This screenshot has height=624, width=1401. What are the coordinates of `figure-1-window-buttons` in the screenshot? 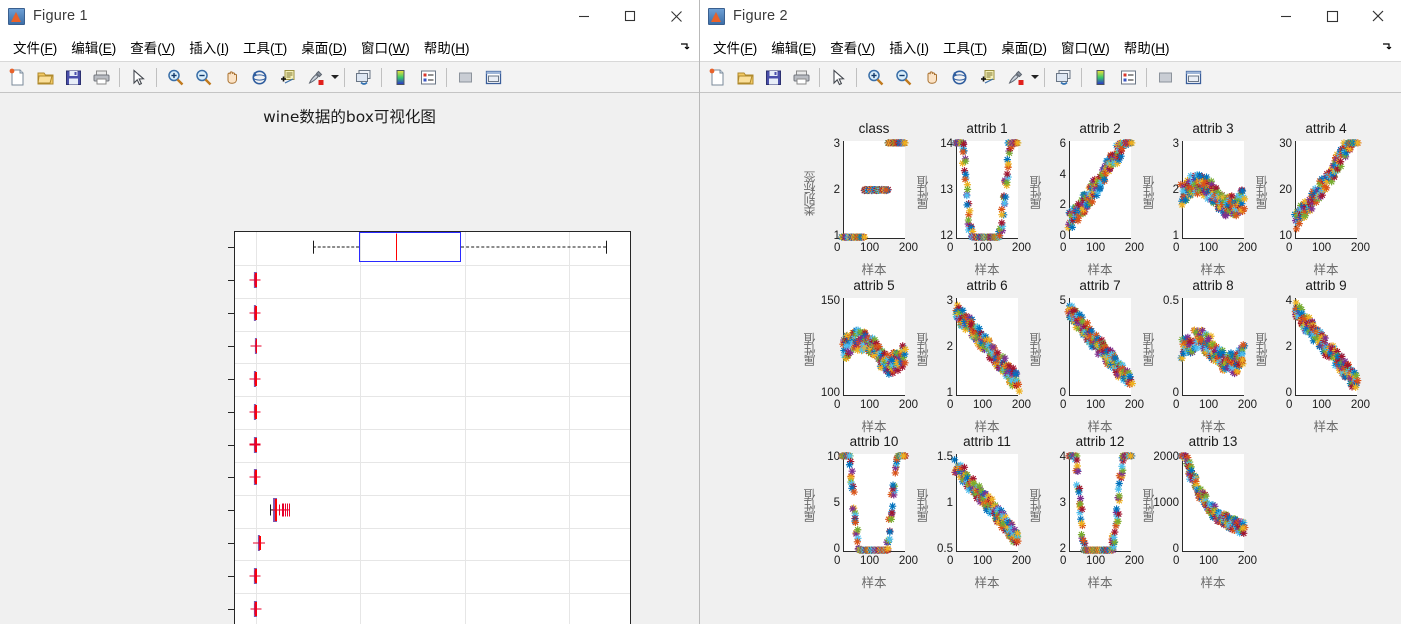 It's located at (630, 16).